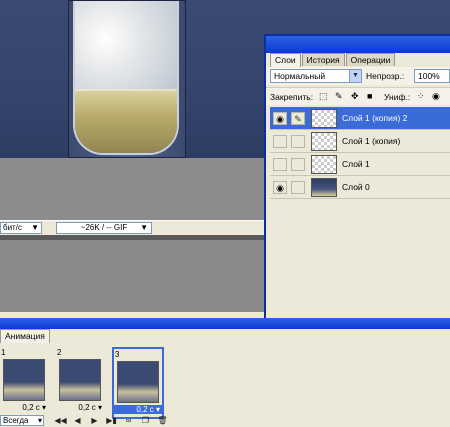  What do you see at coordinates (300, 76) in the screenshot?
I see `blend-mode-value: Нормальный` at bounding box center [300, 76].